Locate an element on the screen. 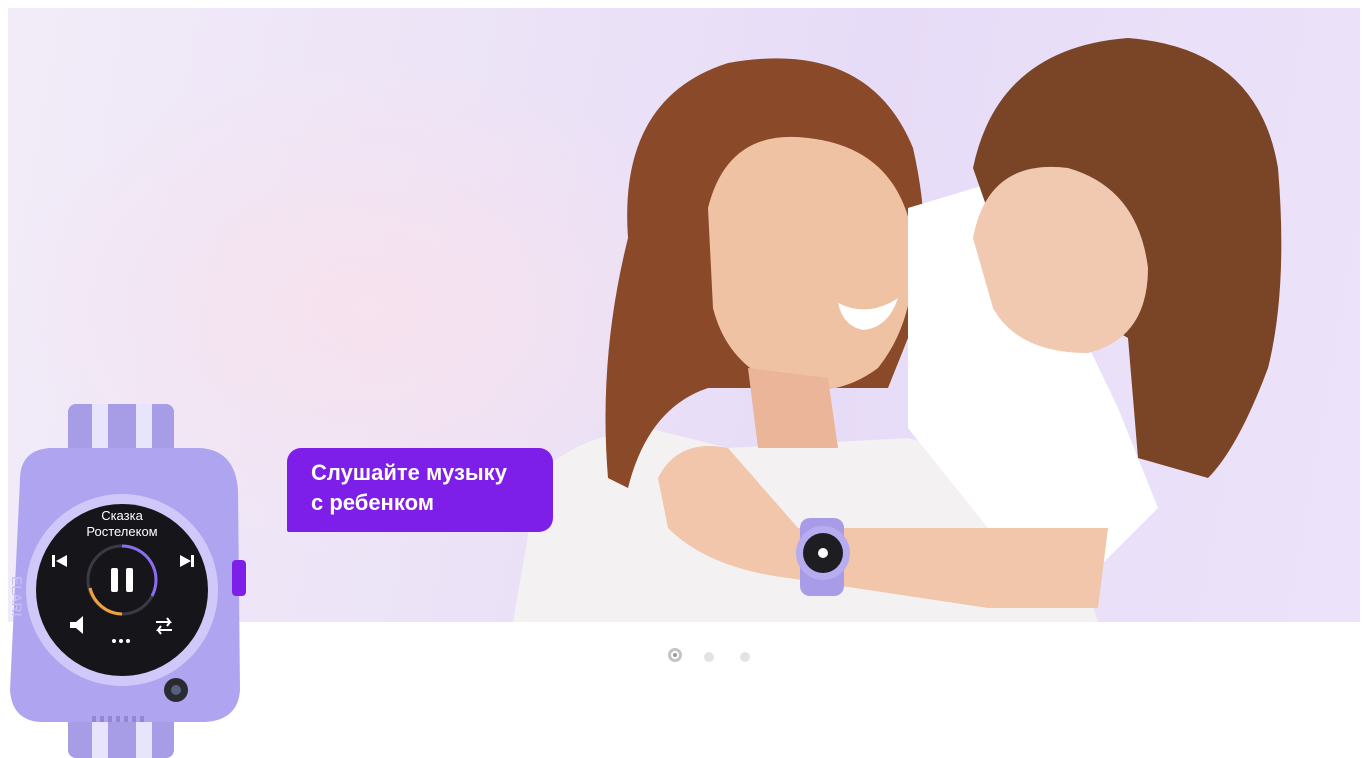 The width and height of the screenshot is (1362, 758). smartwatch-image: ELARI is located at coordinates (127, 581).